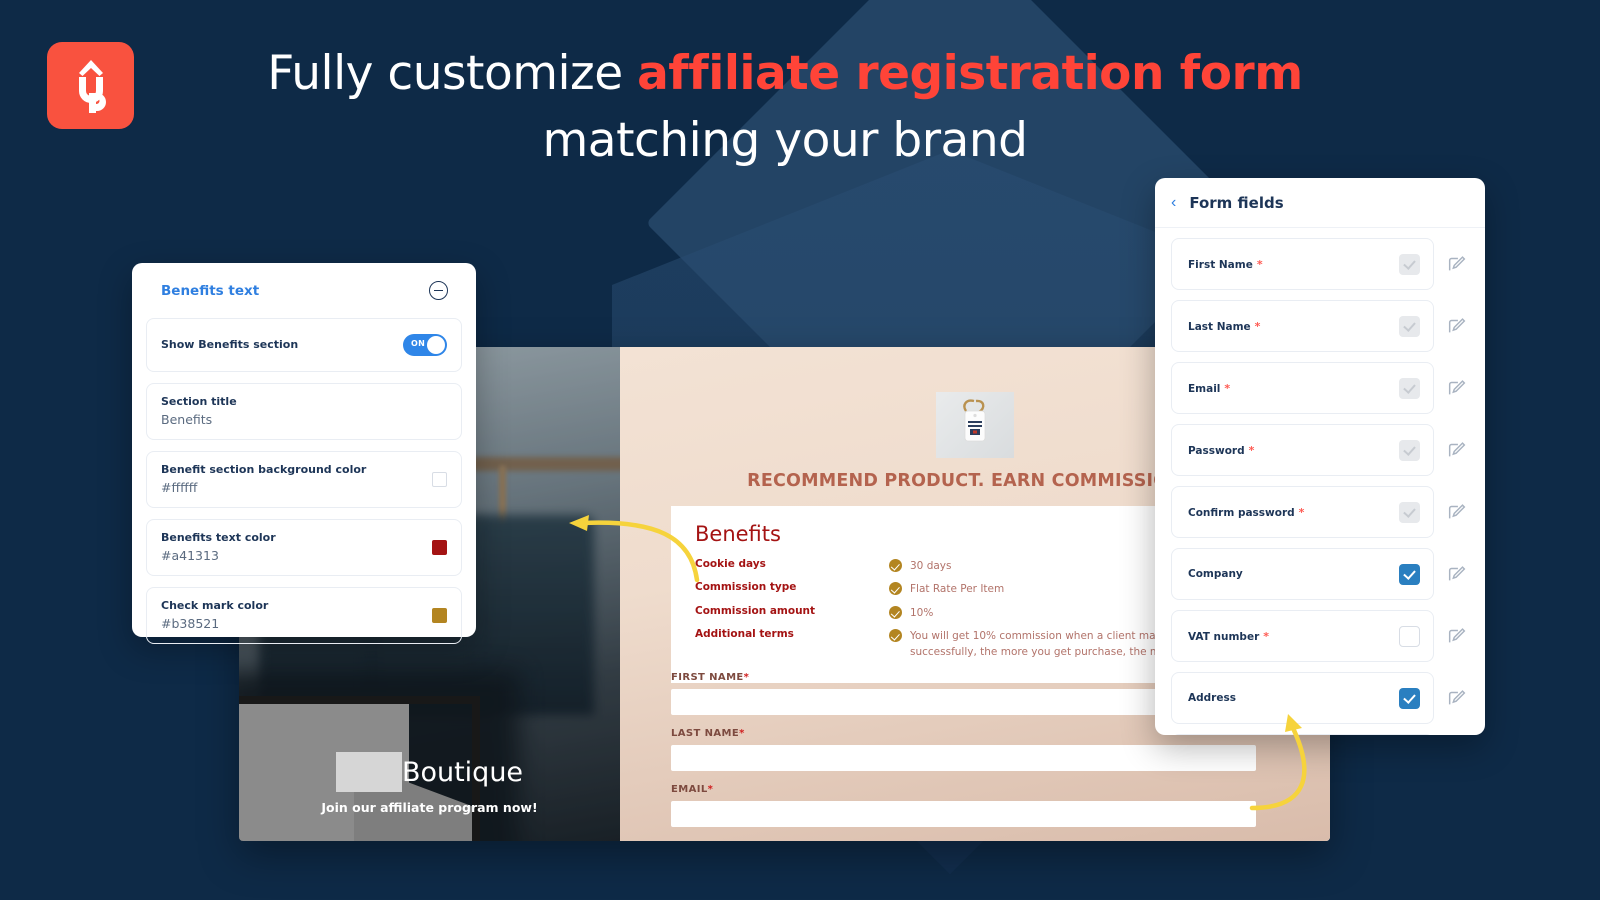 Image resolution: width=1600 pixels, height=900 pixels. Describe the element at coordinates (922, 612) in the screenshot. I see `benefit-value-text: 10%` at that location.